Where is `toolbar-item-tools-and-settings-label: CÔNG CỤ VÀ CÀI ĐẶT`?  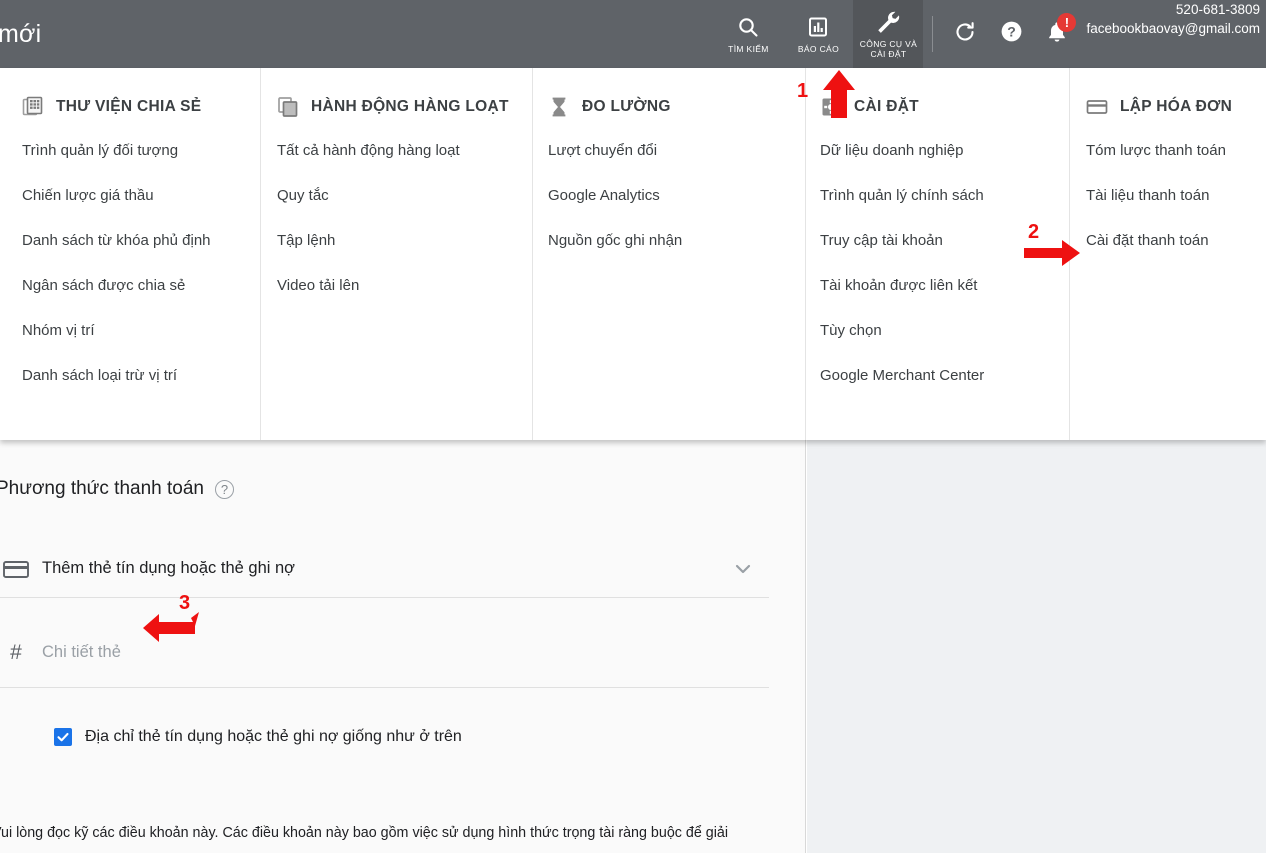 toolbar-item-tools-and-settings-label: CÔNG CỤ VÀ CÀI ĐẶT is located at coordinates (888, 49).